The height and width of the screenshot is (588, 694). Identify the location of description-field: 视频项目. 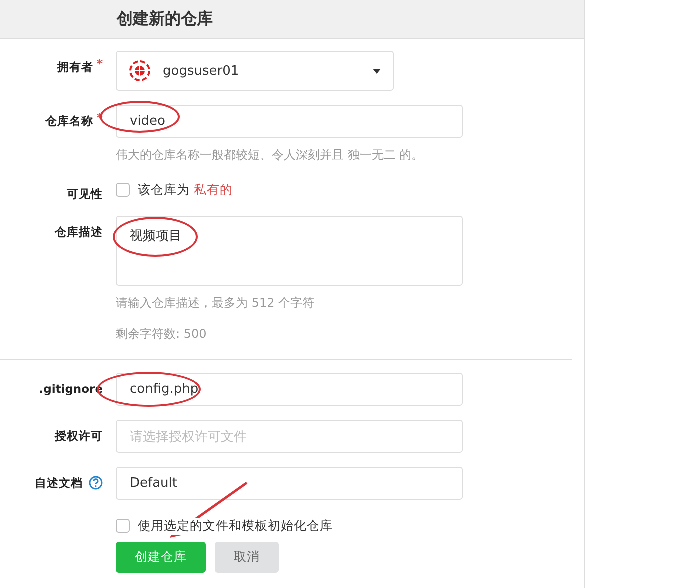
(289, 251).